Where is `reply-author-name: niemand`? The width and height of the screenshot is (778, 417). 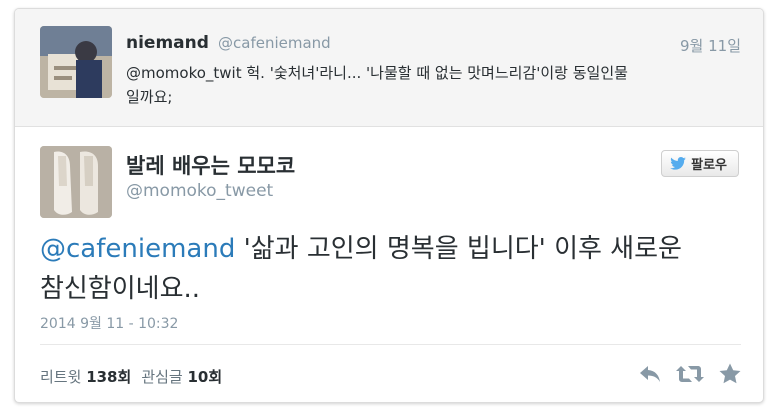
reply-author-name: niemand is located at coordinates (167, 43).